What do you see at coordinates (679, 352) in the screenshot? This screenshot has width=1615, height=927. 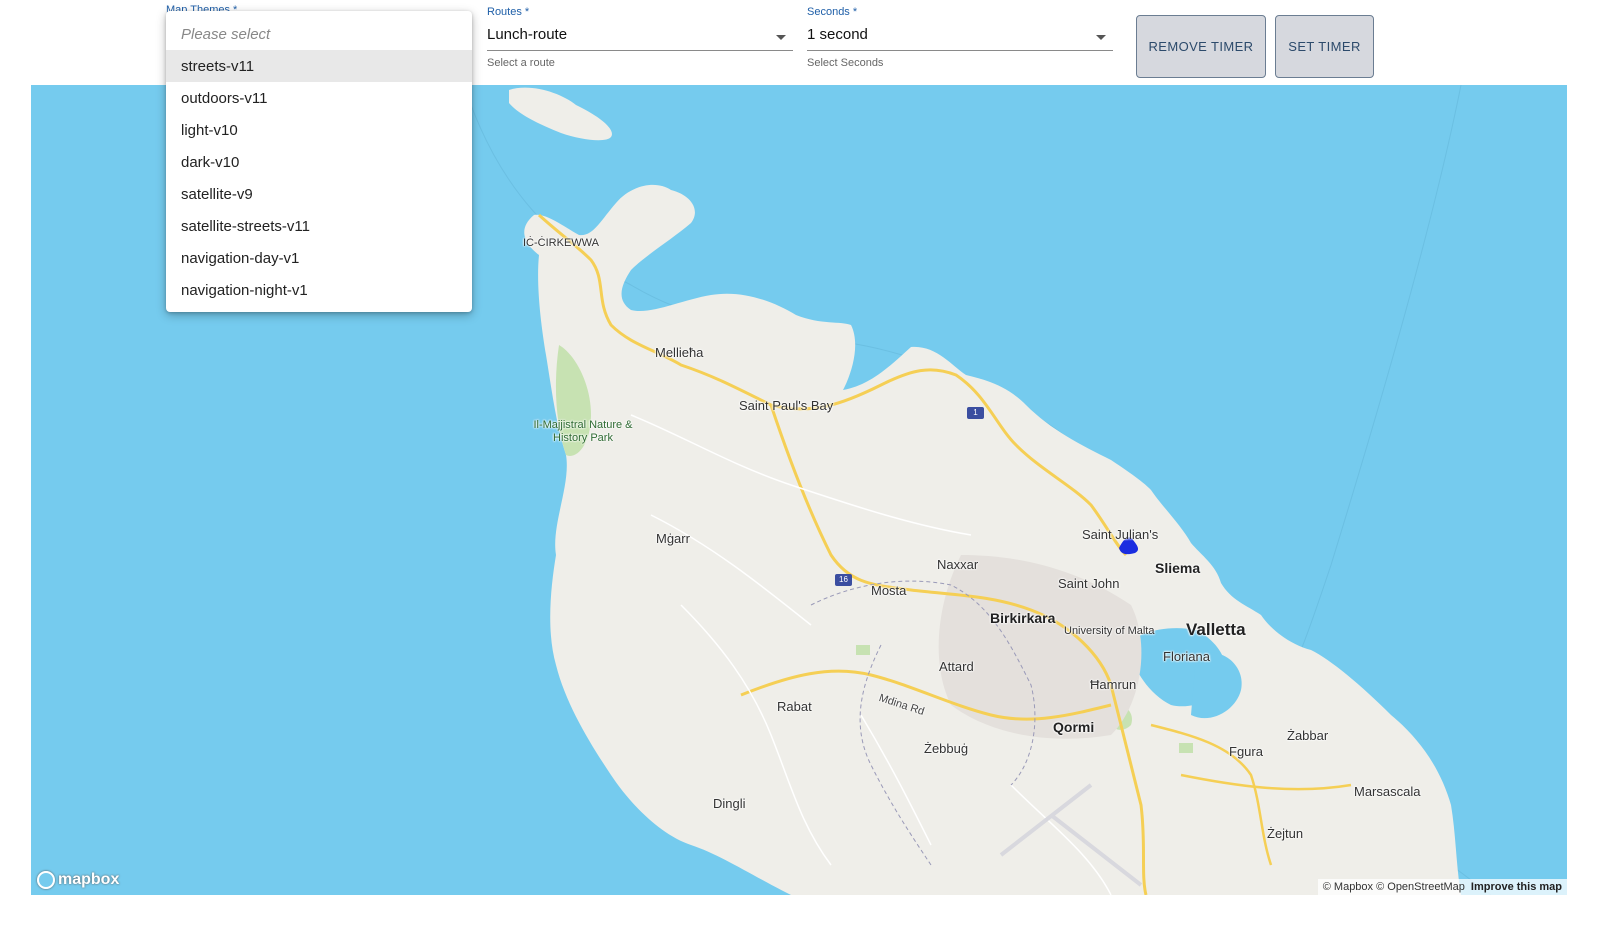 I see `map-label-mellieha: Mellieħa` at bounding box center [679, 352].